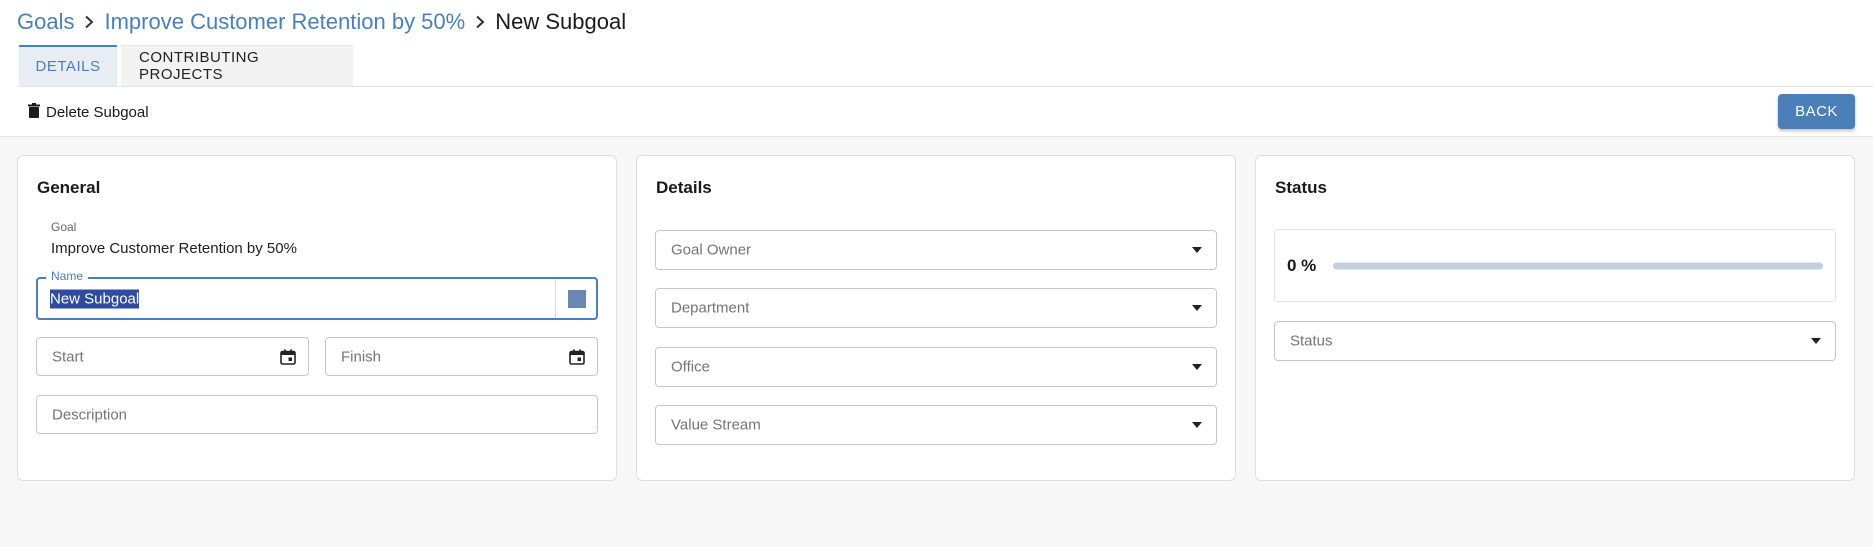 This screenshot has width=1873, height=547. What do you see at coordinates (936, 136) in the screenshot?
I see `toolbar-divider` at bounding box center [936, 136].